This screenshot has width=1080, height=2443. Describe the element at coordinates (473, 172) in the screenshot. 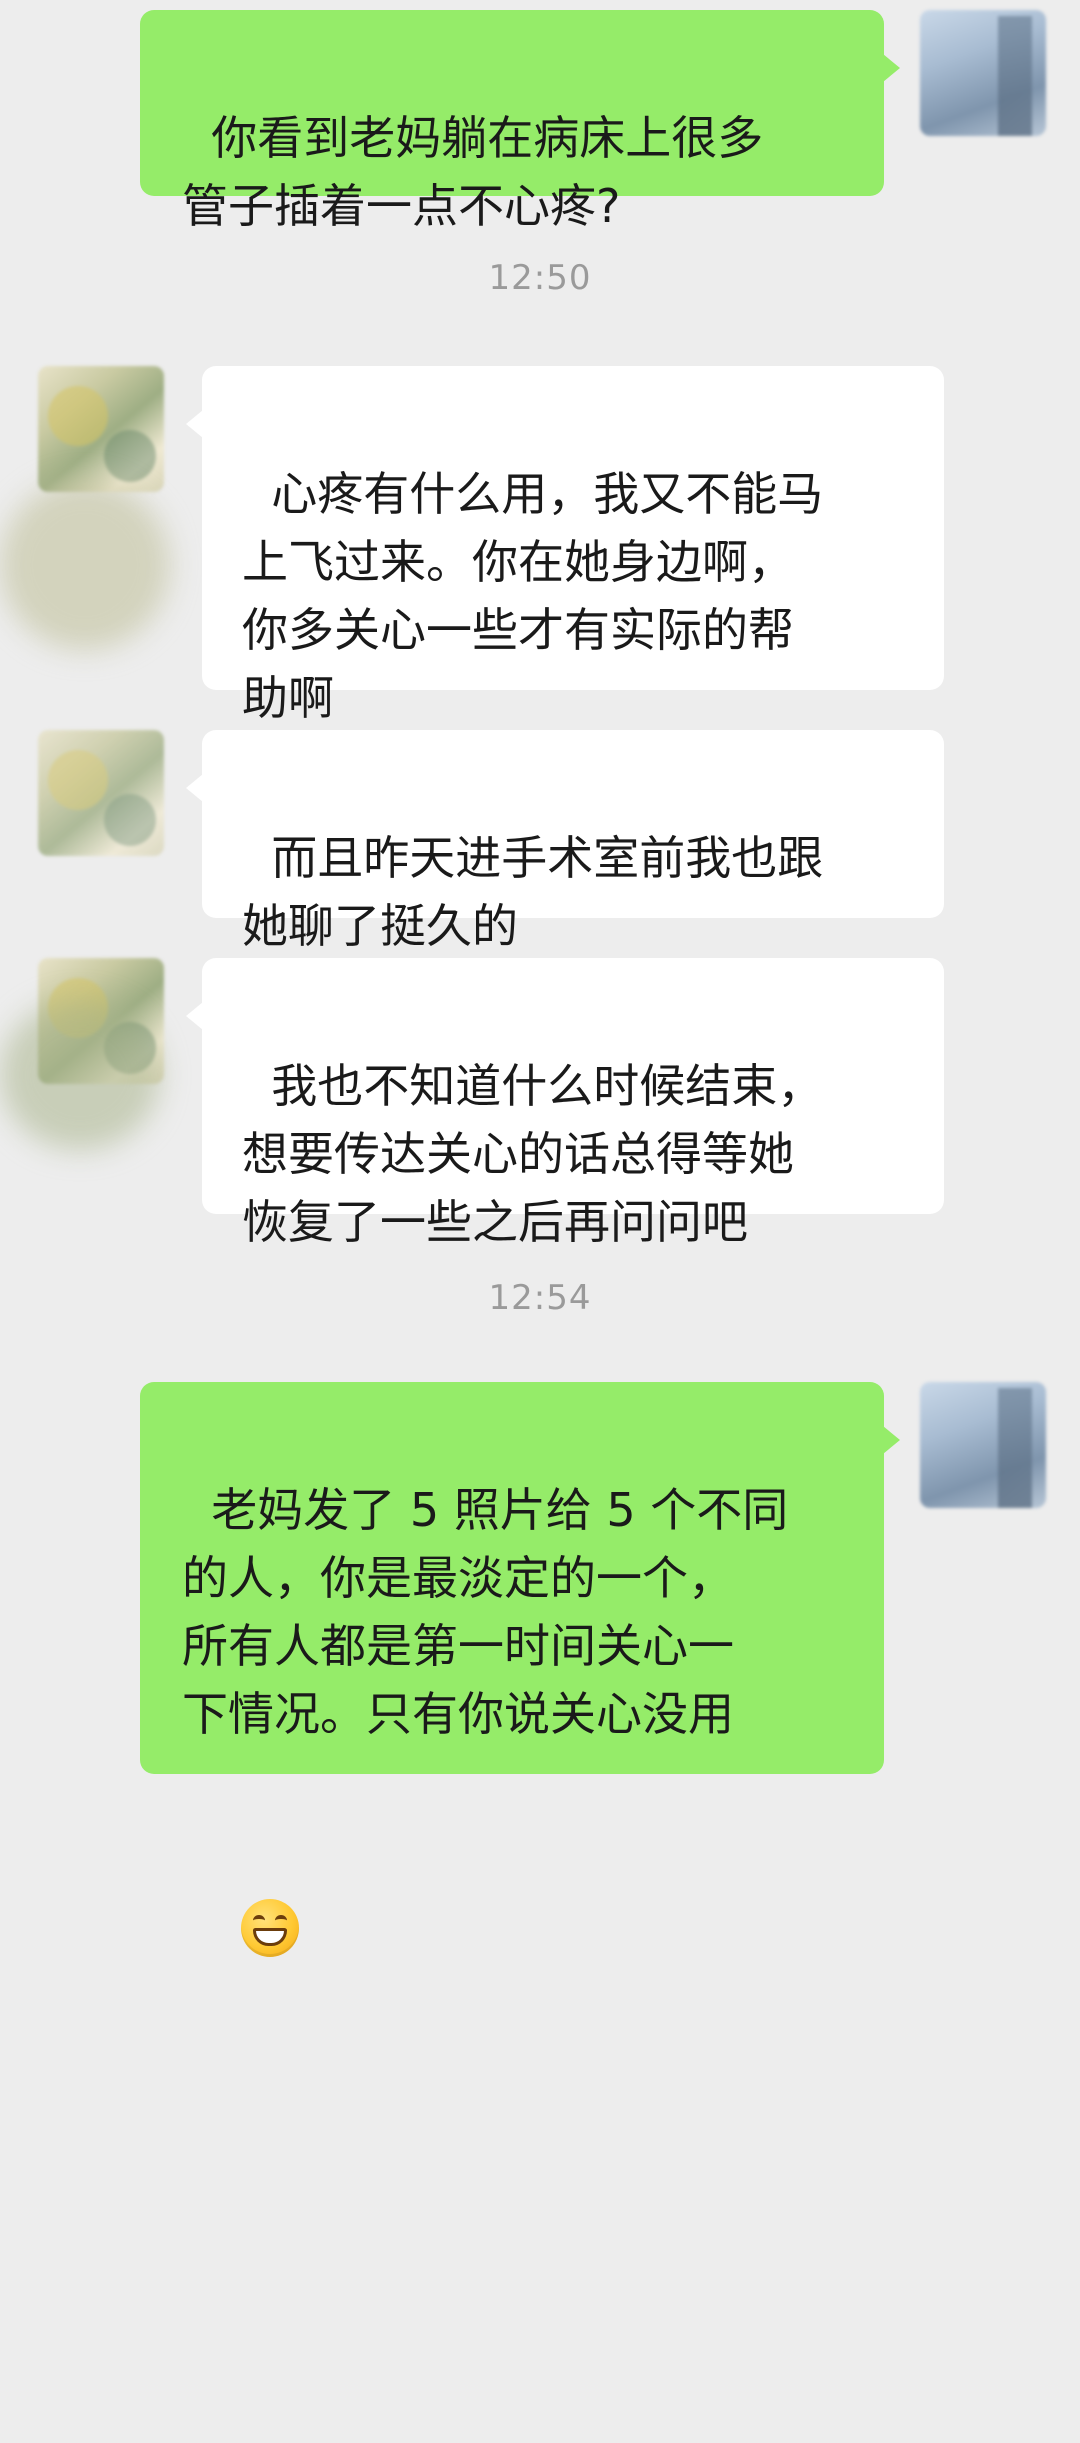

I see `message-text: 你看到老妈躺在病床上很多 管子插着一点不心疼?` at that location.